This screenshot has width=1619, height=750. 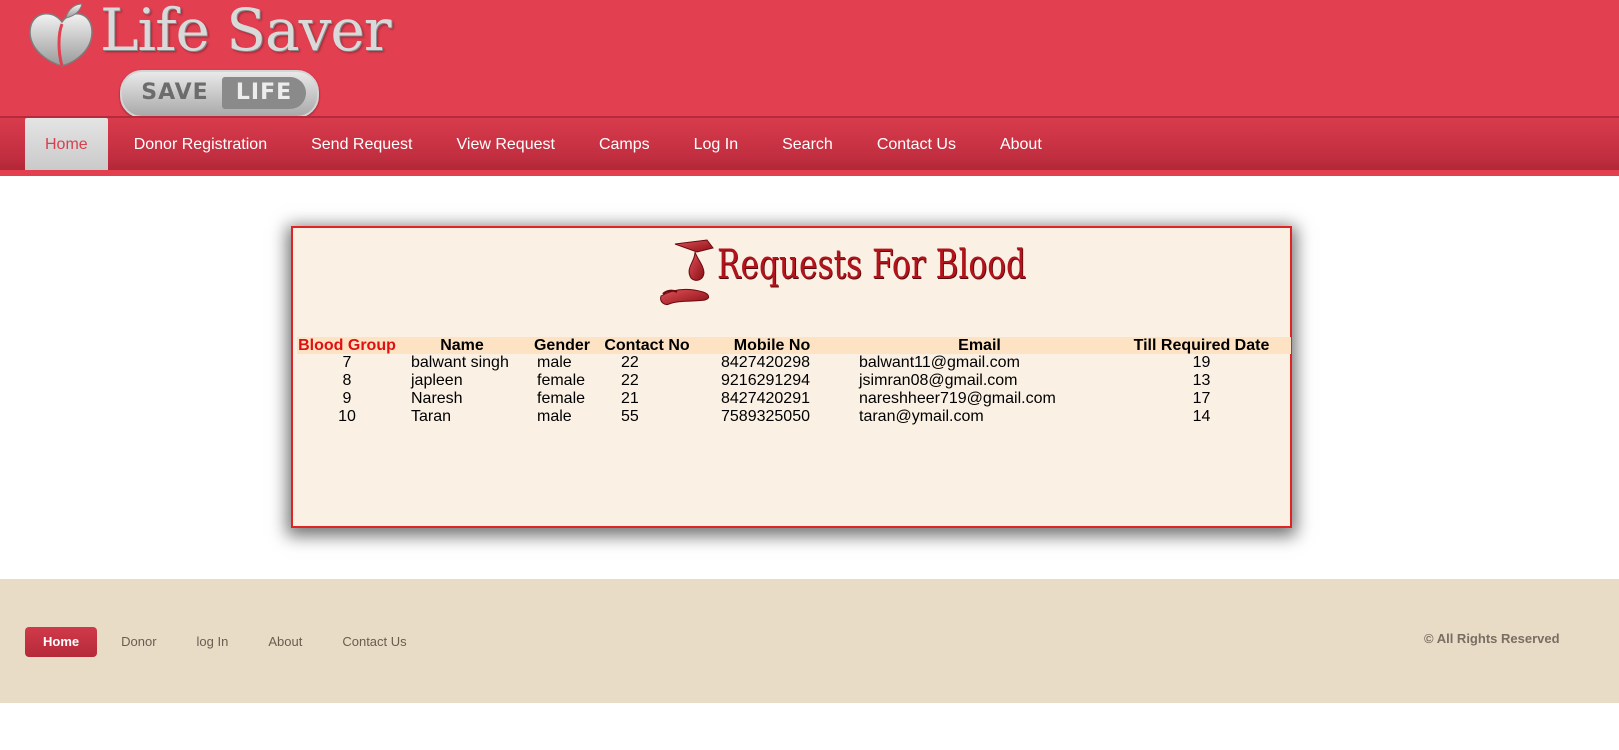 I want to click on copyright-text: © All Rights Reserved, so click(x=1492, y=638).